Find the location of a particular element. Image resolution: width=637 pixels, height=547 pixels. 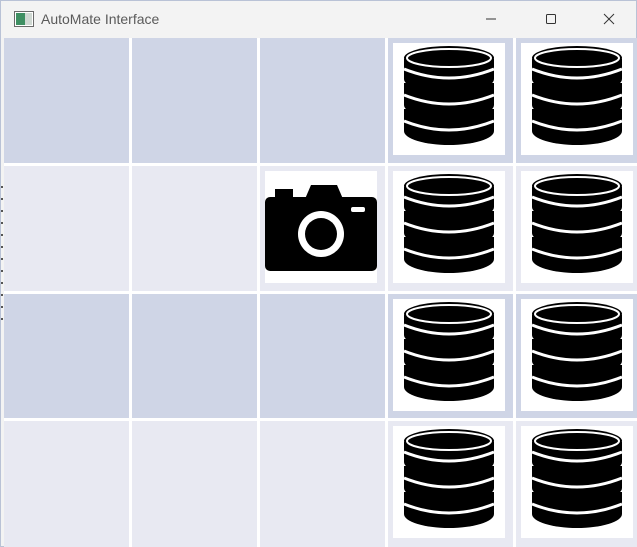

resize-edge-marks is located at coordinates (2, 253).